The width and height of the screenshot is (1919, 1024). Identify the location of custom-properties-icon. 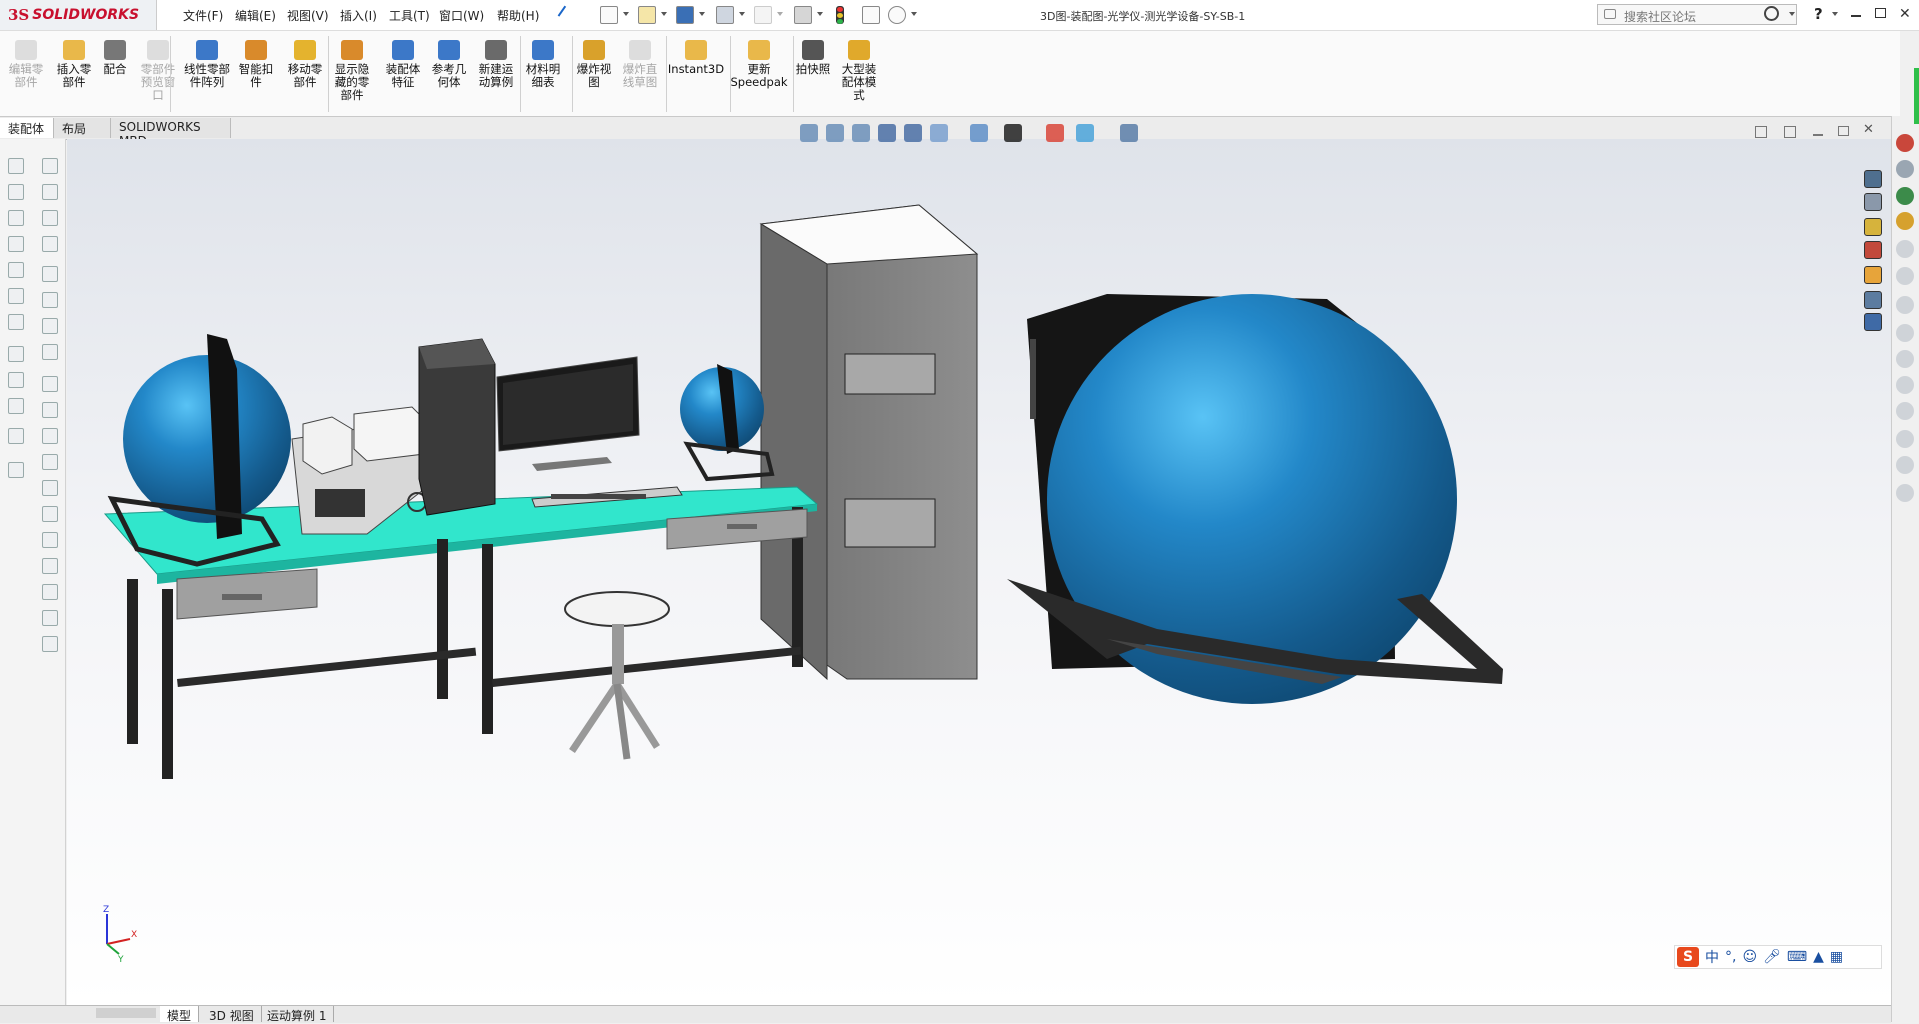
(1873, 300).